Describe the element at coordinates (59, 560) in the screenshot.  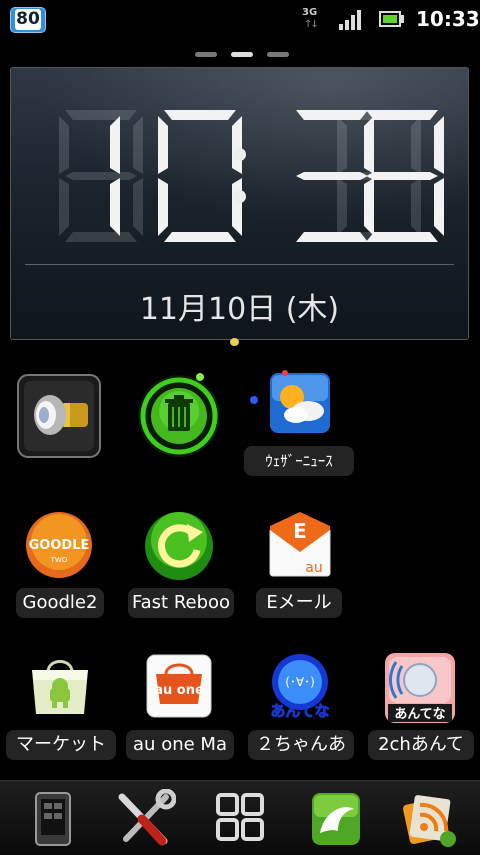
I see `goodle-logo-sub: TWO` at that location.